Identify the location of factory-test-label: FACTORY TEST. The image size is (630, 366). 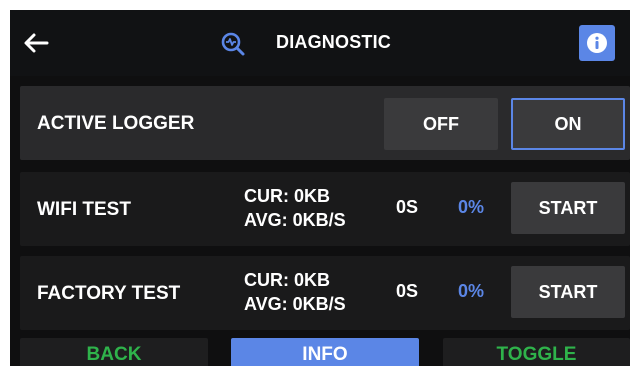
(109, 293).